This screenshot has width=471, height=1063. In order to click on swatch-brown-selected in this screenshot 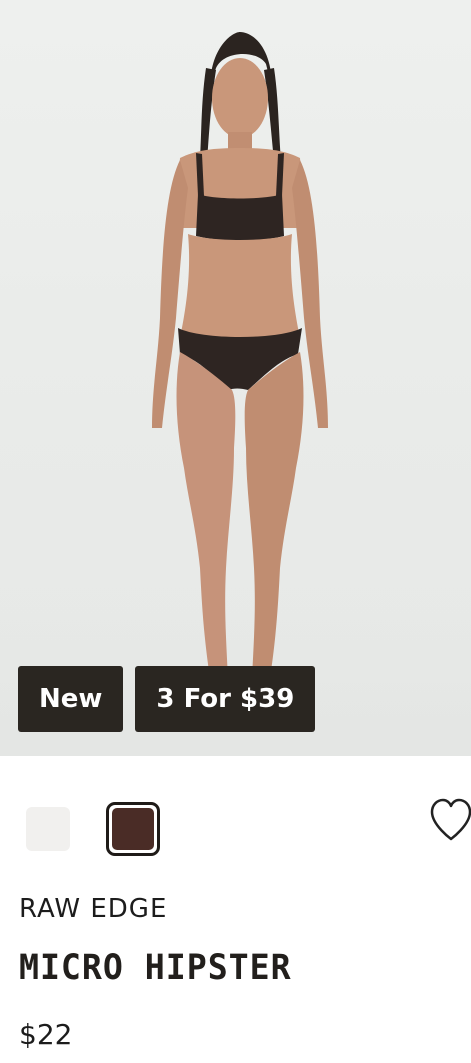, I will do `click(133, 829)`.